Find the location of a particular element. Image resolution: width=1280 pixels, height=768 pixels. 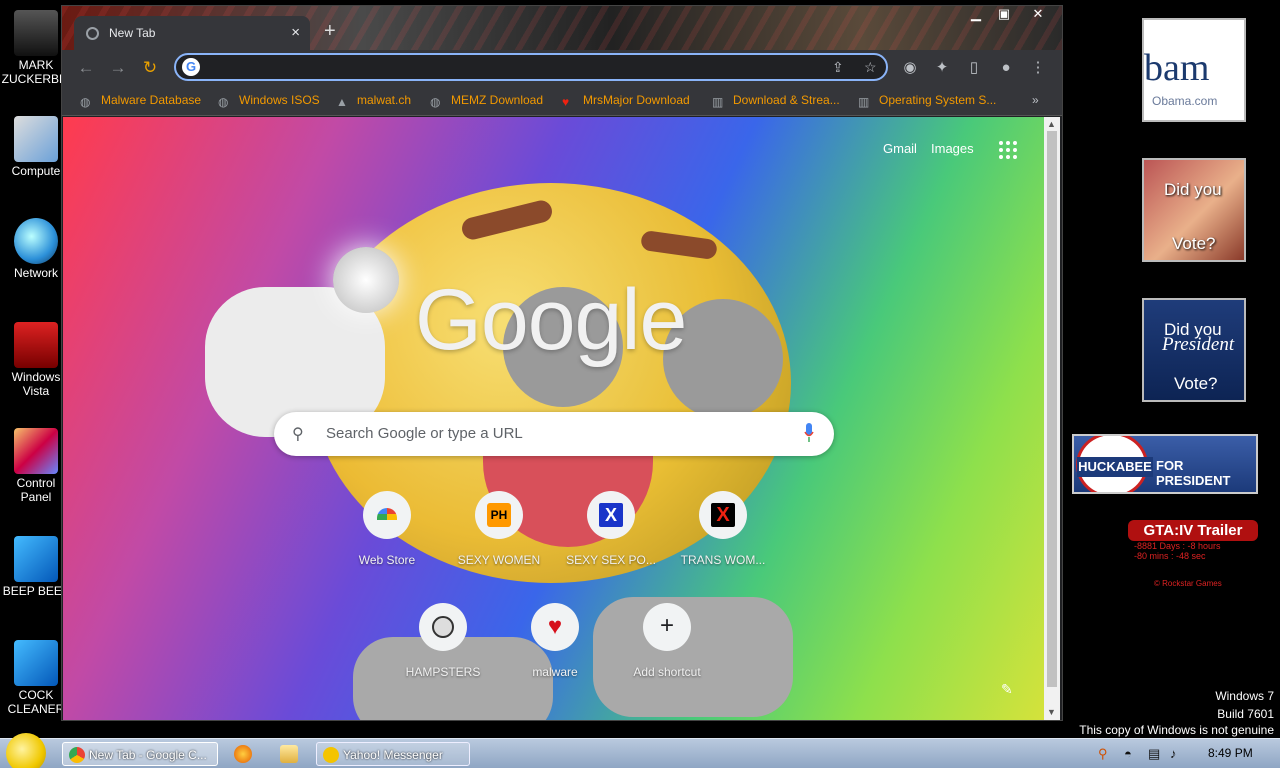

control-panel-icon is located at coordinates (36, 451).